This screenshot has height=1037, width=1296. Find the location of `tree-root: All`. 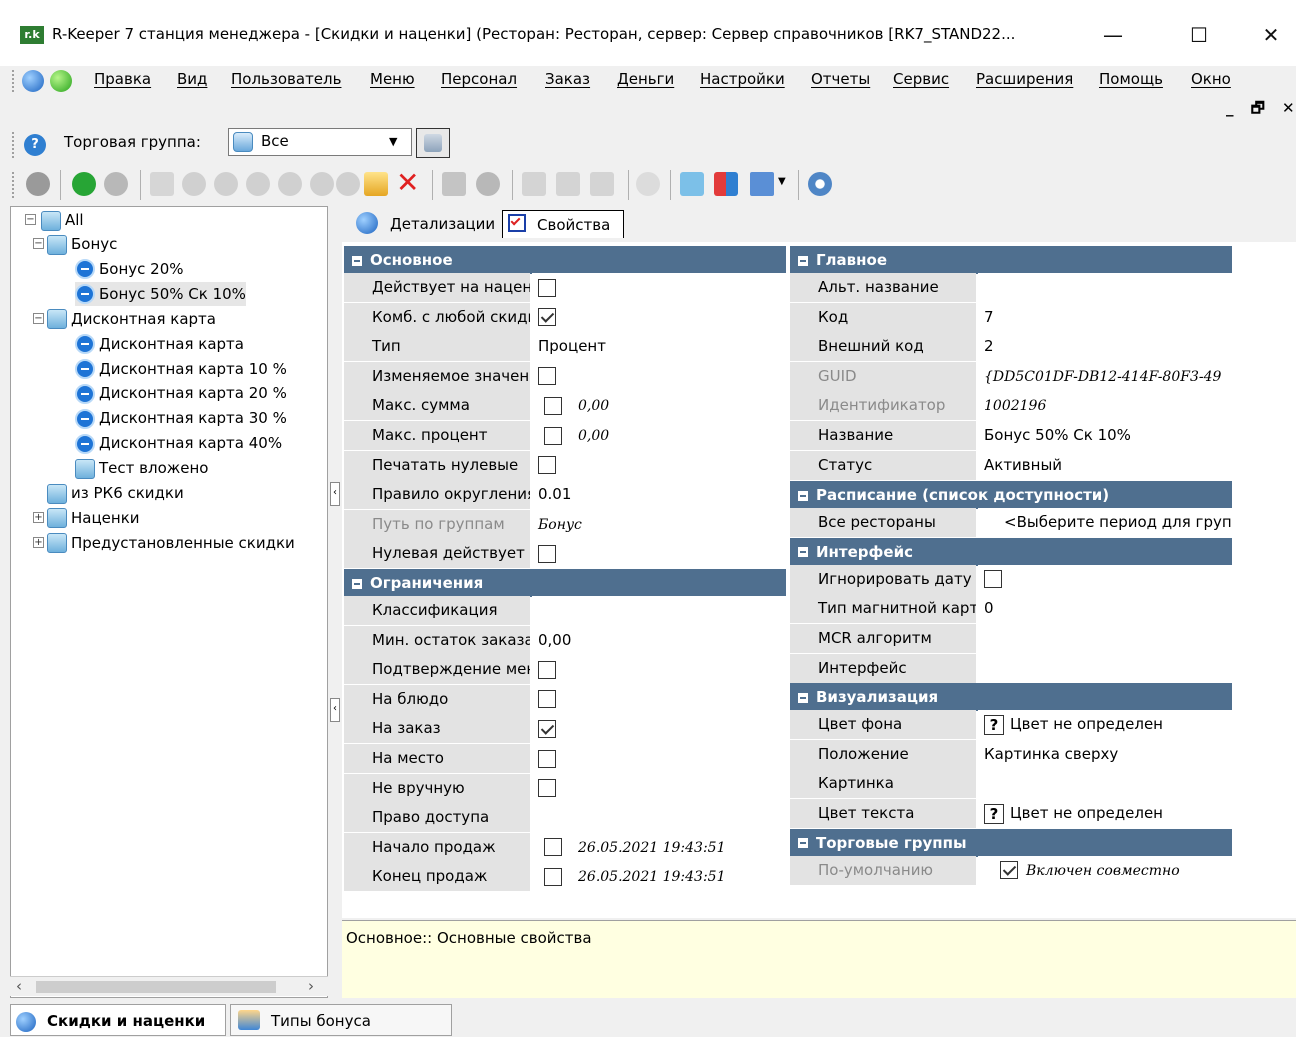

tree-root: All is located at coordinates (62, 220).